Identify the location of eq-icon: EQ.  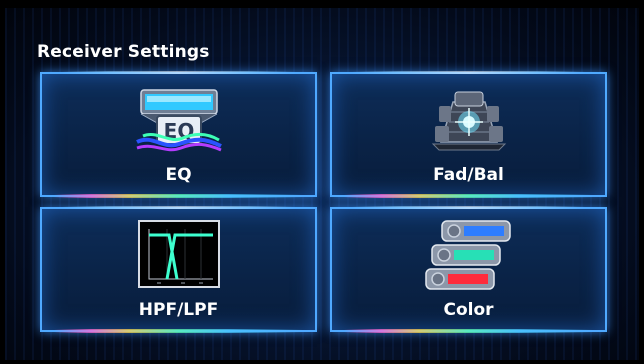
(178, 120).